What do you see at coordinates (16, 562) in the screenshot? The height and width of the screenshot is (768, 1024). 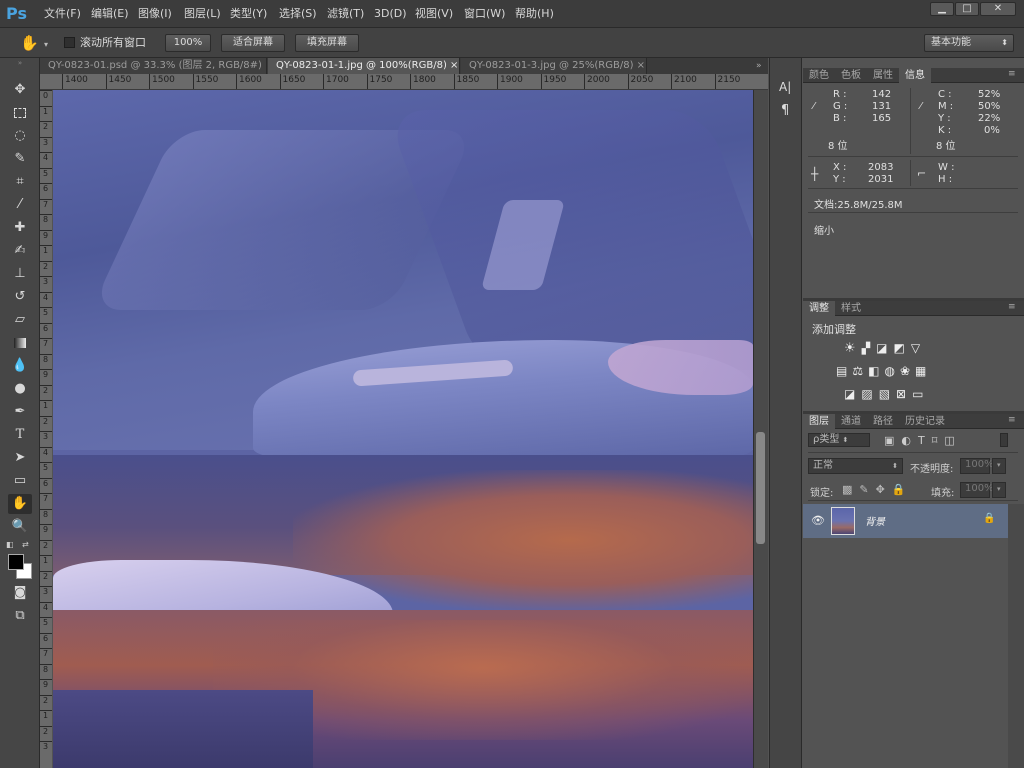 I see `foreground-color-swatch` at bounding box center [16, 562].